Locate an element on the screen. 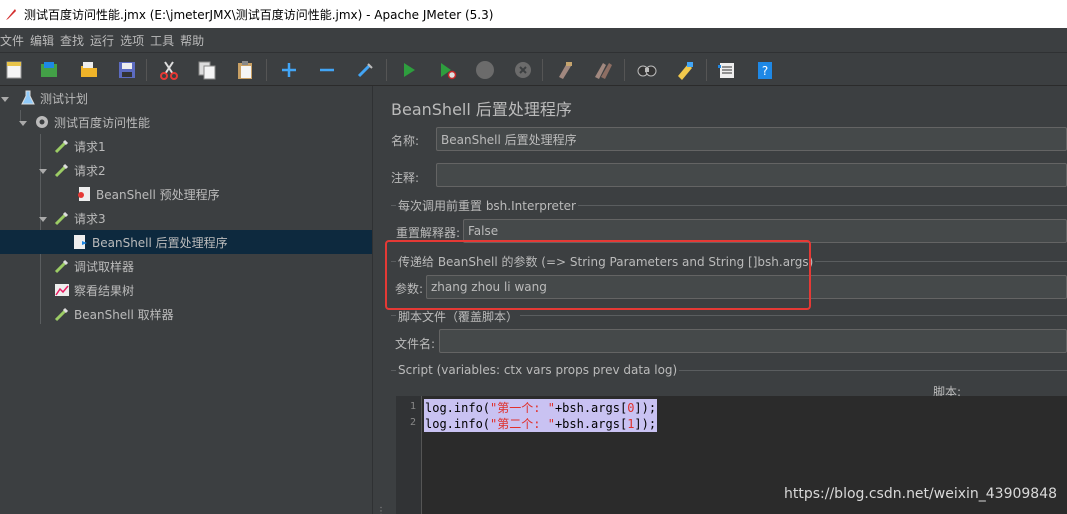 The image size is (1067, 514). menu-tools: 工具 is located at coordinates (165, 40).